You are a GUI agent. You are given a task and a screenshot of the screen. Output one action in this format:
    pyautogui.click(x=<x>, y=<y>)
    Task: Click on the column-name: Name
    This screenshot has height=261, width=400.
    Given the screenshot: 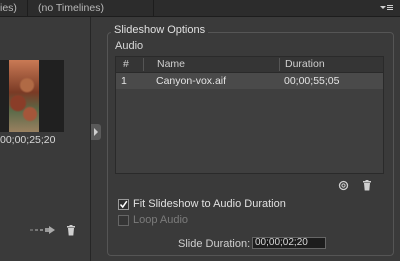 What is the action you would take?
    pyautogui.click(x=171, y=64)
    